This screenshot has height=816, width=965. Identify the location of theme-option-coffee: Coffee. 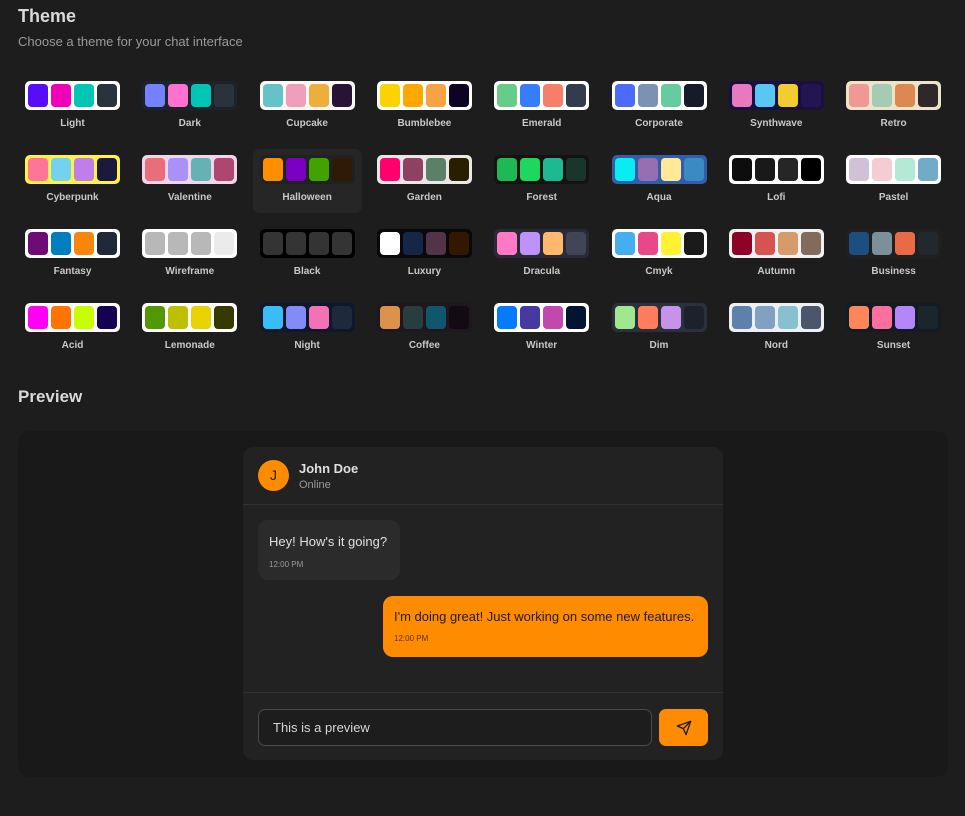
(424, 329).